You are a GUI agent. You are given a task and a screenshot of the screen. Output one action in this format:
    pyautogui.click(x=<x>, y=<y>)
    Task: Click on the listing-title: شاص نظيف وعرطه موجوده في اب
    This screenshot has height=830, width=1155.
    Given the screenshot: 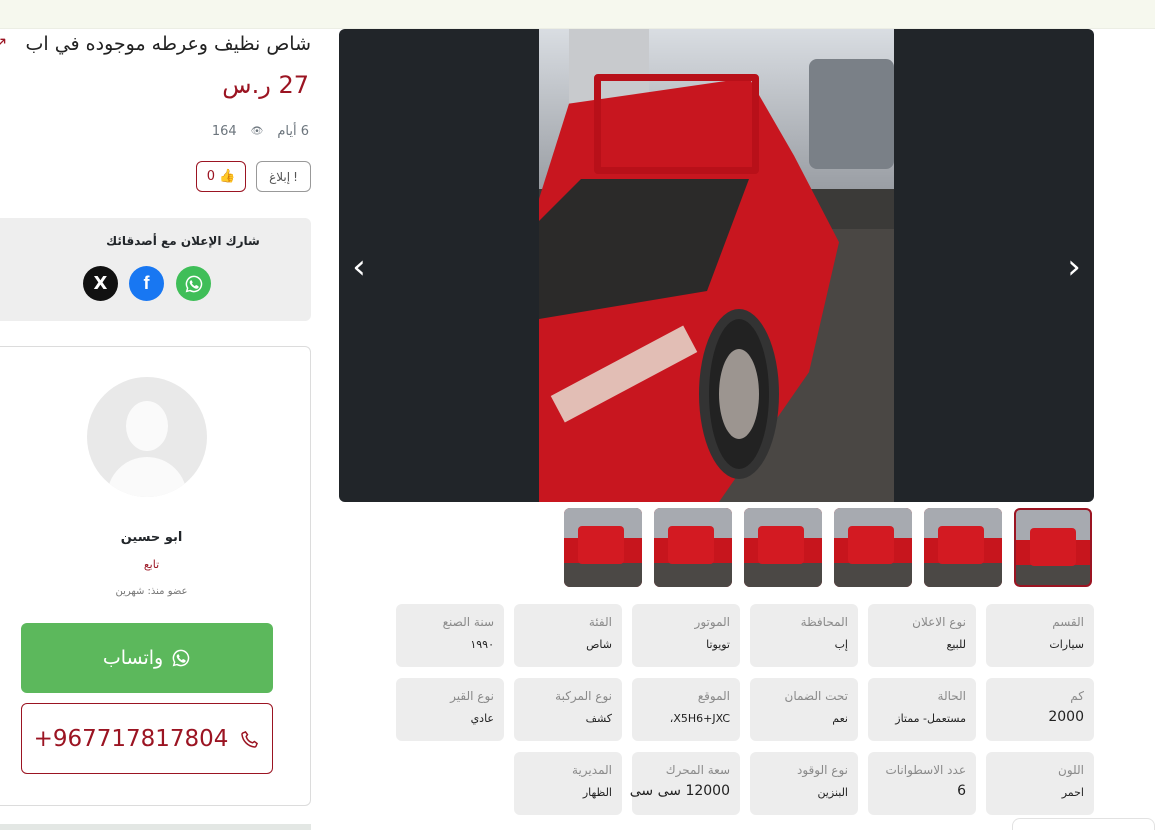 What is the action you would take?
    pyautogui.click(x=168, y=44)
    